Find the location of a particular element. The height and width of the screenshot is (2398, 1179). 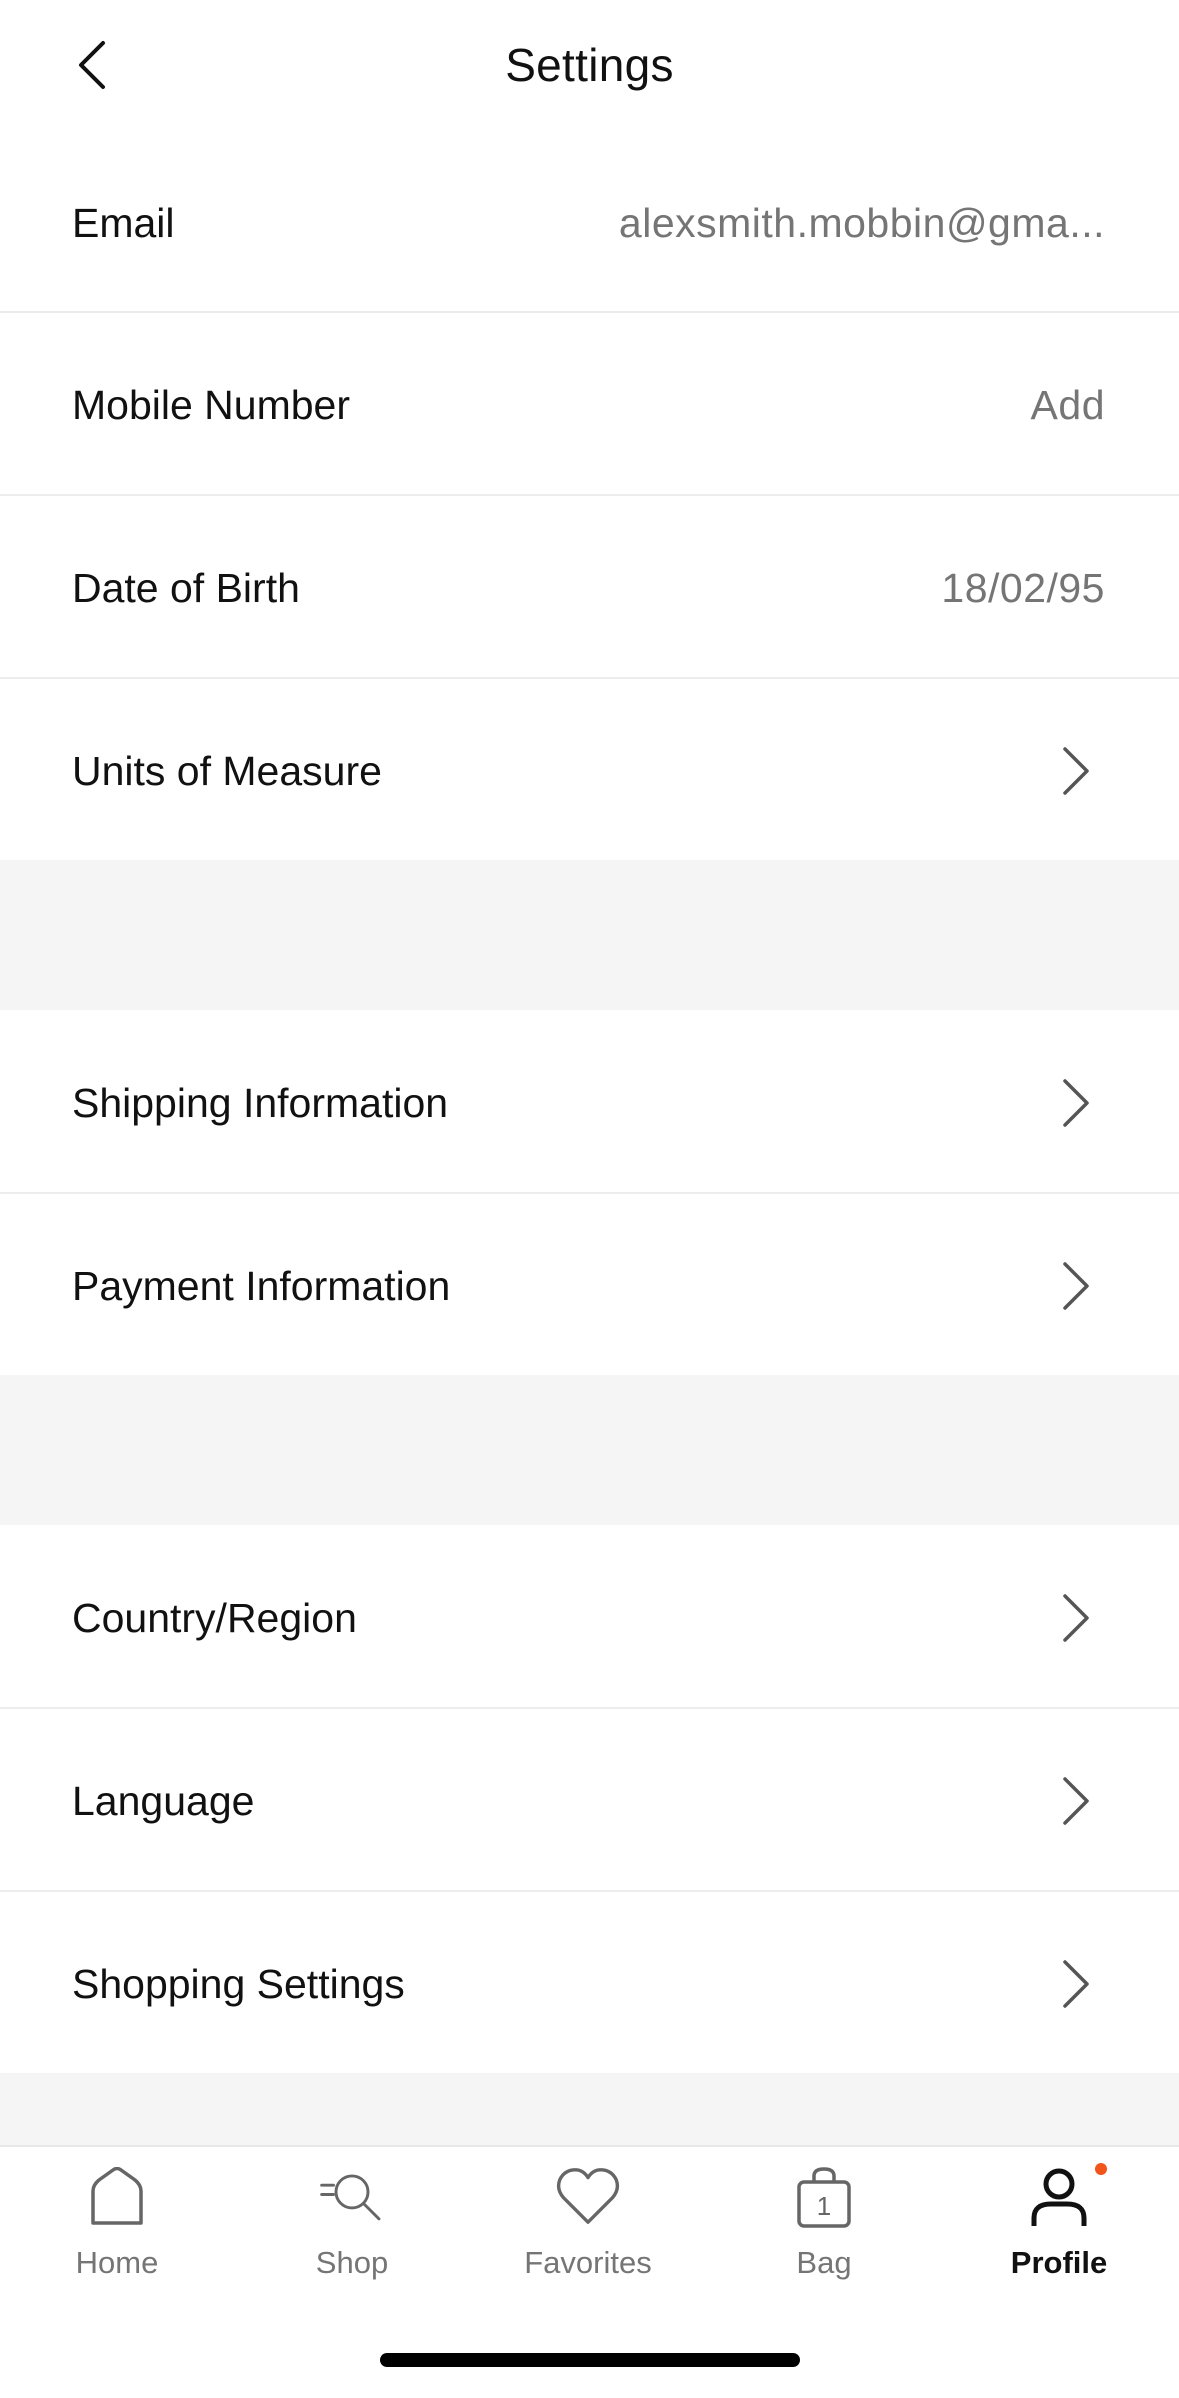

country-region-row: Country/Region is located at coordinates (589, 1618).